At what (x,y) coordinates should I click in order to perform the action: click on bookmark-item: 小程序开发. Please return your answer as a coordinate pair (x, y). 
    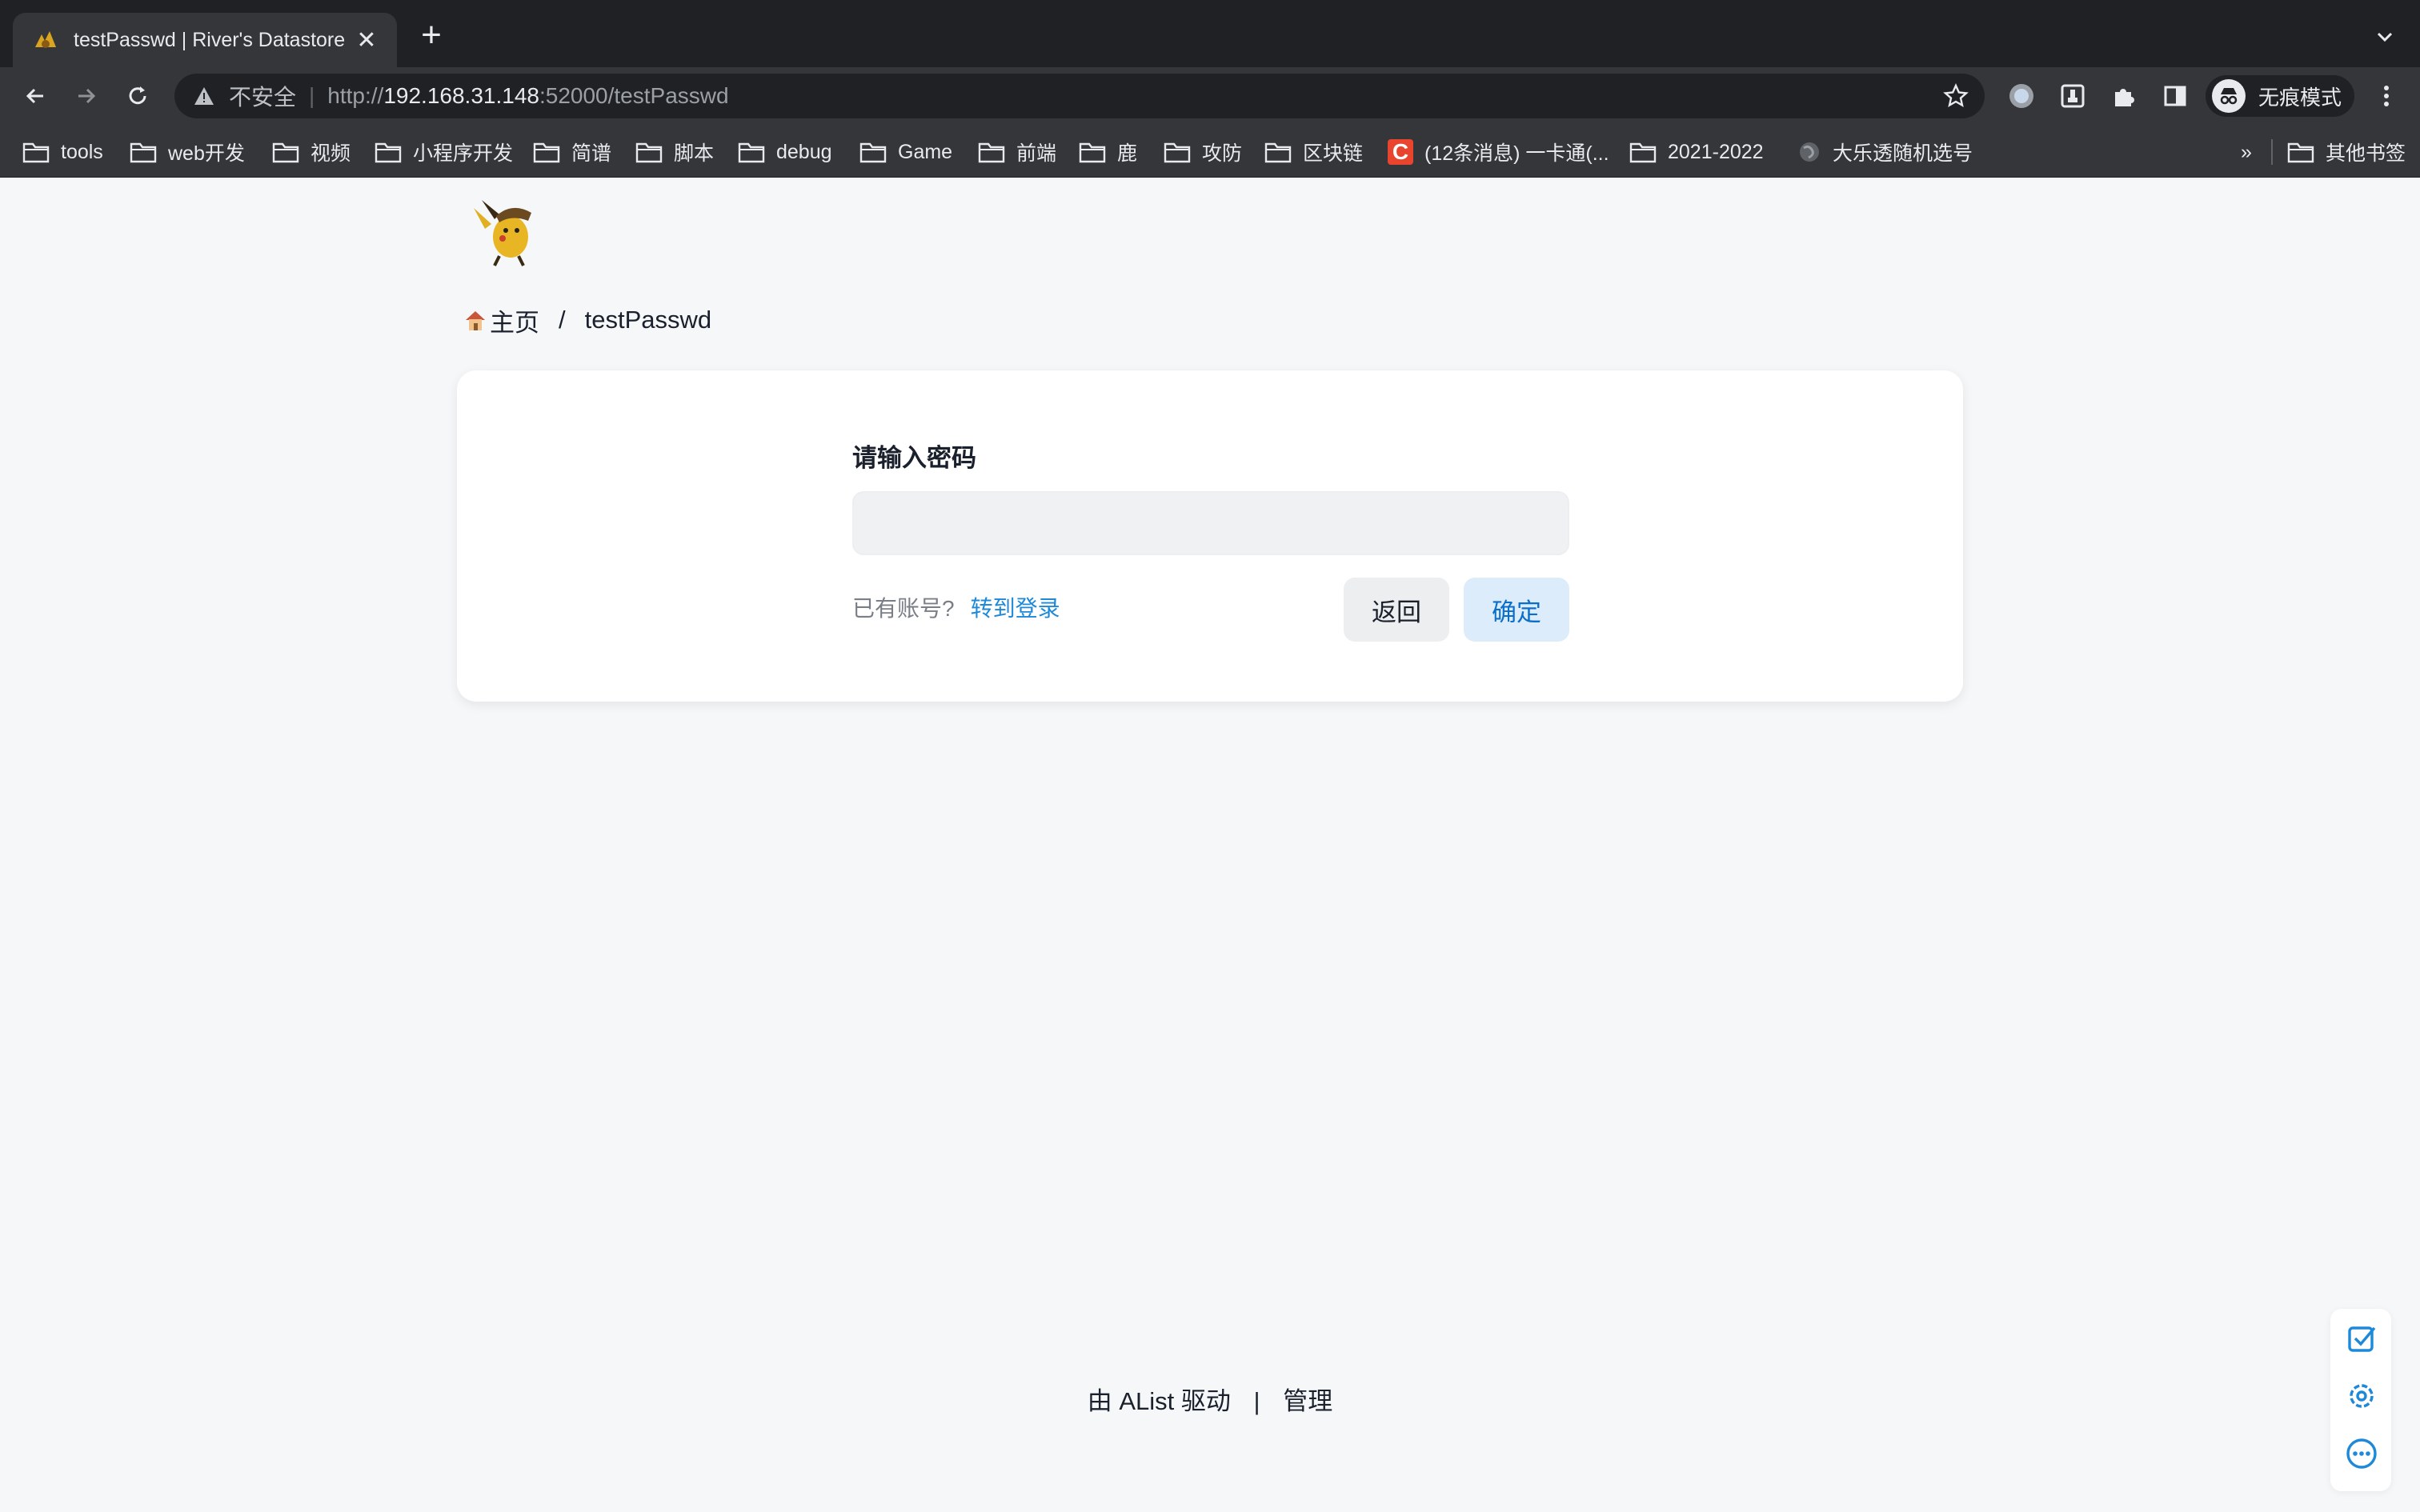
    Looking at the image, I should click on (444, 152).